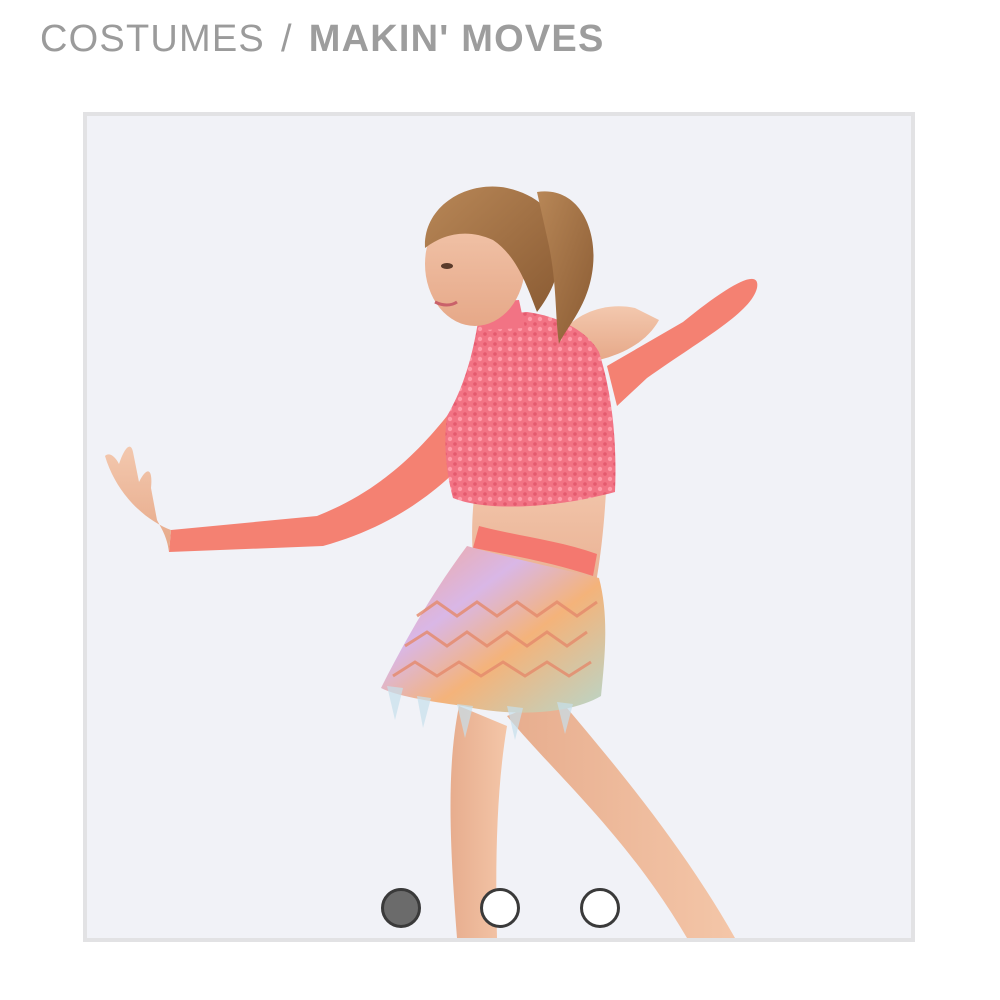  What do you see at coordinates (401, 908) in the screenshot?
I see `gallery-dot-1-active` at bounding box center [401, 908].